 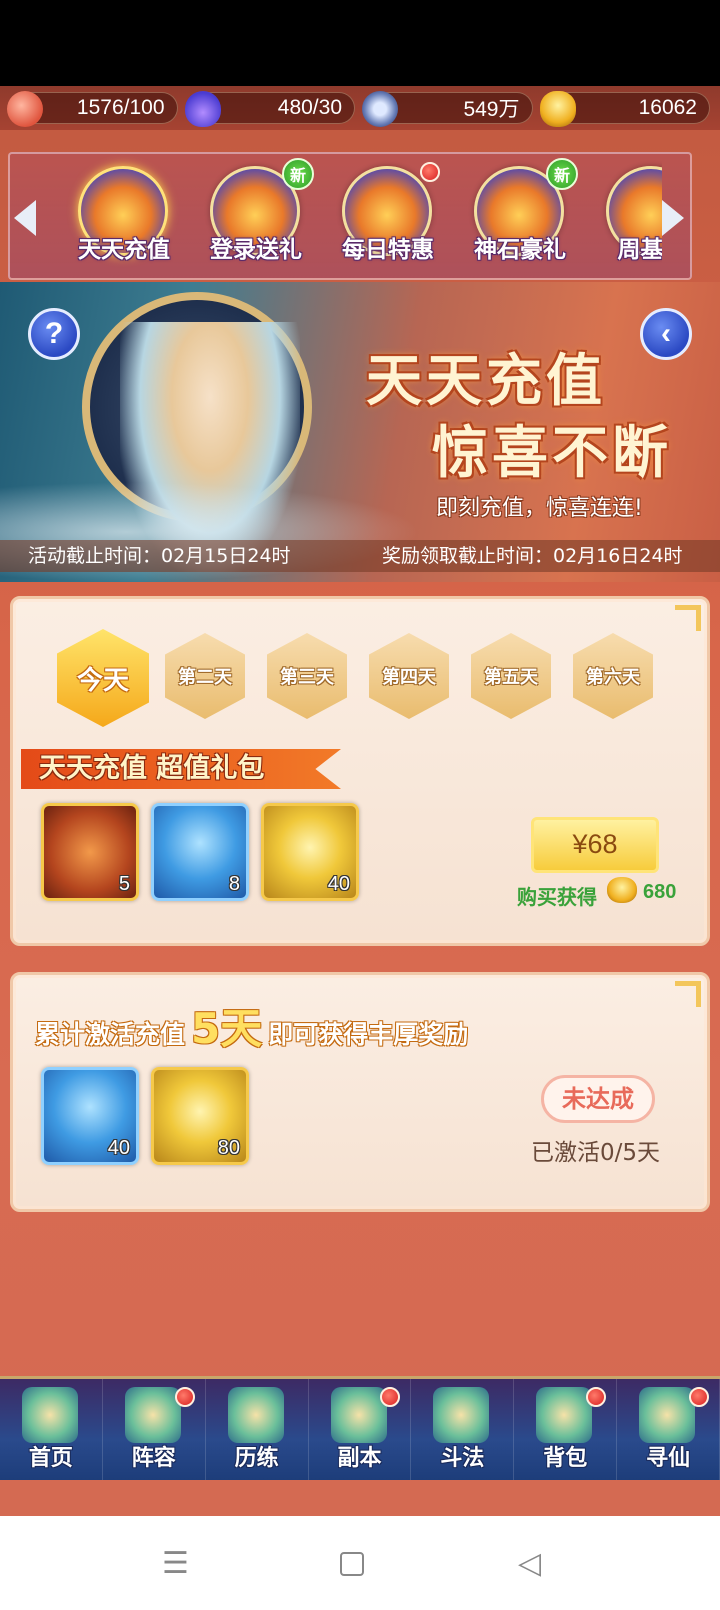 I want to click on buy-price-button: ¥68, so click(x=595, y=845).